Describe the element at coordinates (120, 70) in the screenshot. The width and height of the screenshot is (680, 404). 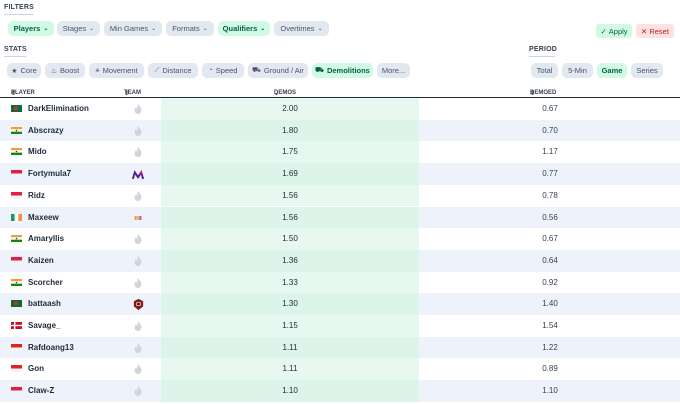
I see `stats-tab-movement-label: Movement` at that location.